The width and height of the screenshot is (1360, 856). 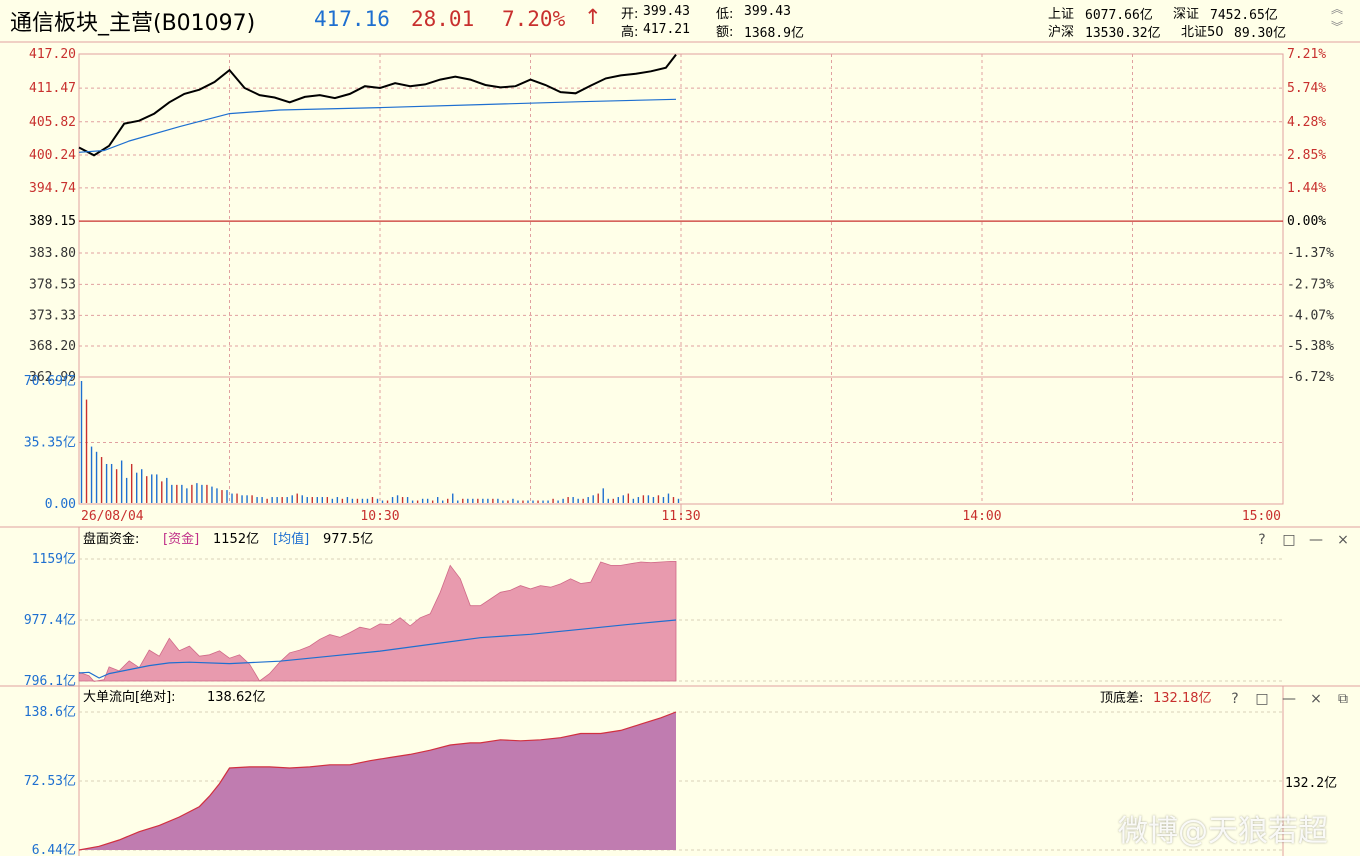 What do you see at coordinates (379, 516) in the screenshot?
I see `time-axis-label: 10:30` at bounding box center [379, 516].